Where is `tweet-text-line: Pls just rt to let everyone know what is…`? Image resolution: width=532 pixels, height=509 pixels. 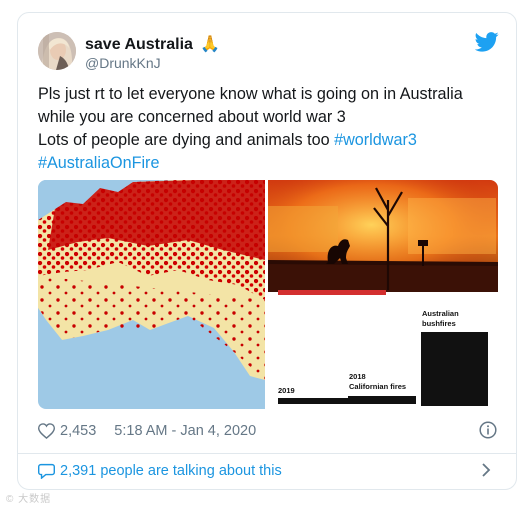
tweet-text-line: Pls just rt to let everyone know what is… is located at coordinates (250, 94).